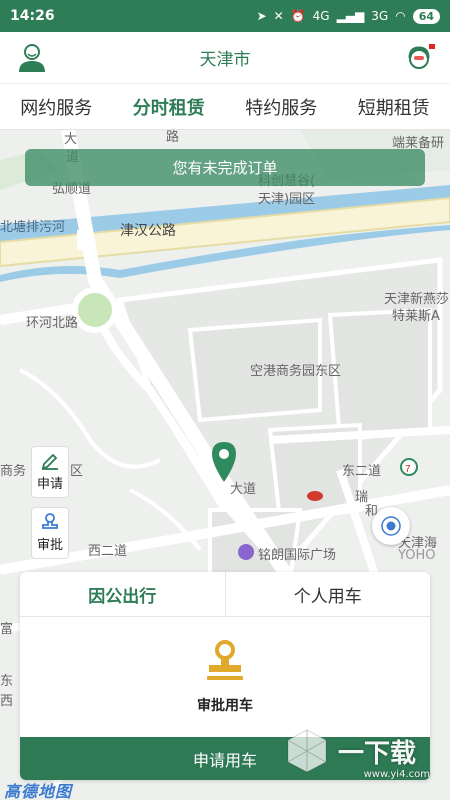  What do you see at coordinates (148, 231) in the screenshot?
I see `map-label: 津汉公路` at bounding box center [148, 231].